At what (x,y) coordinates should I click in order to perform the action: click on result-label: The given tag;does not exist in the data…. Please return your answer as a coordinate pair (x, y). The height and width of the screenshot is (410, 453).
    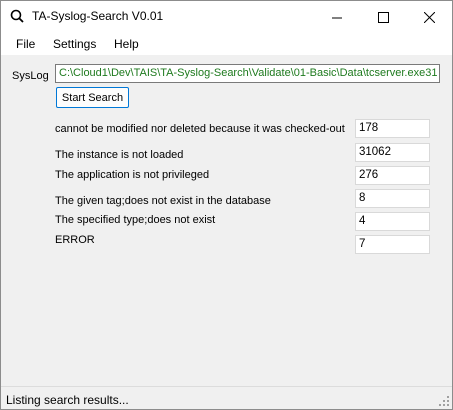
    Looking at the image, I should click on (163, 201).